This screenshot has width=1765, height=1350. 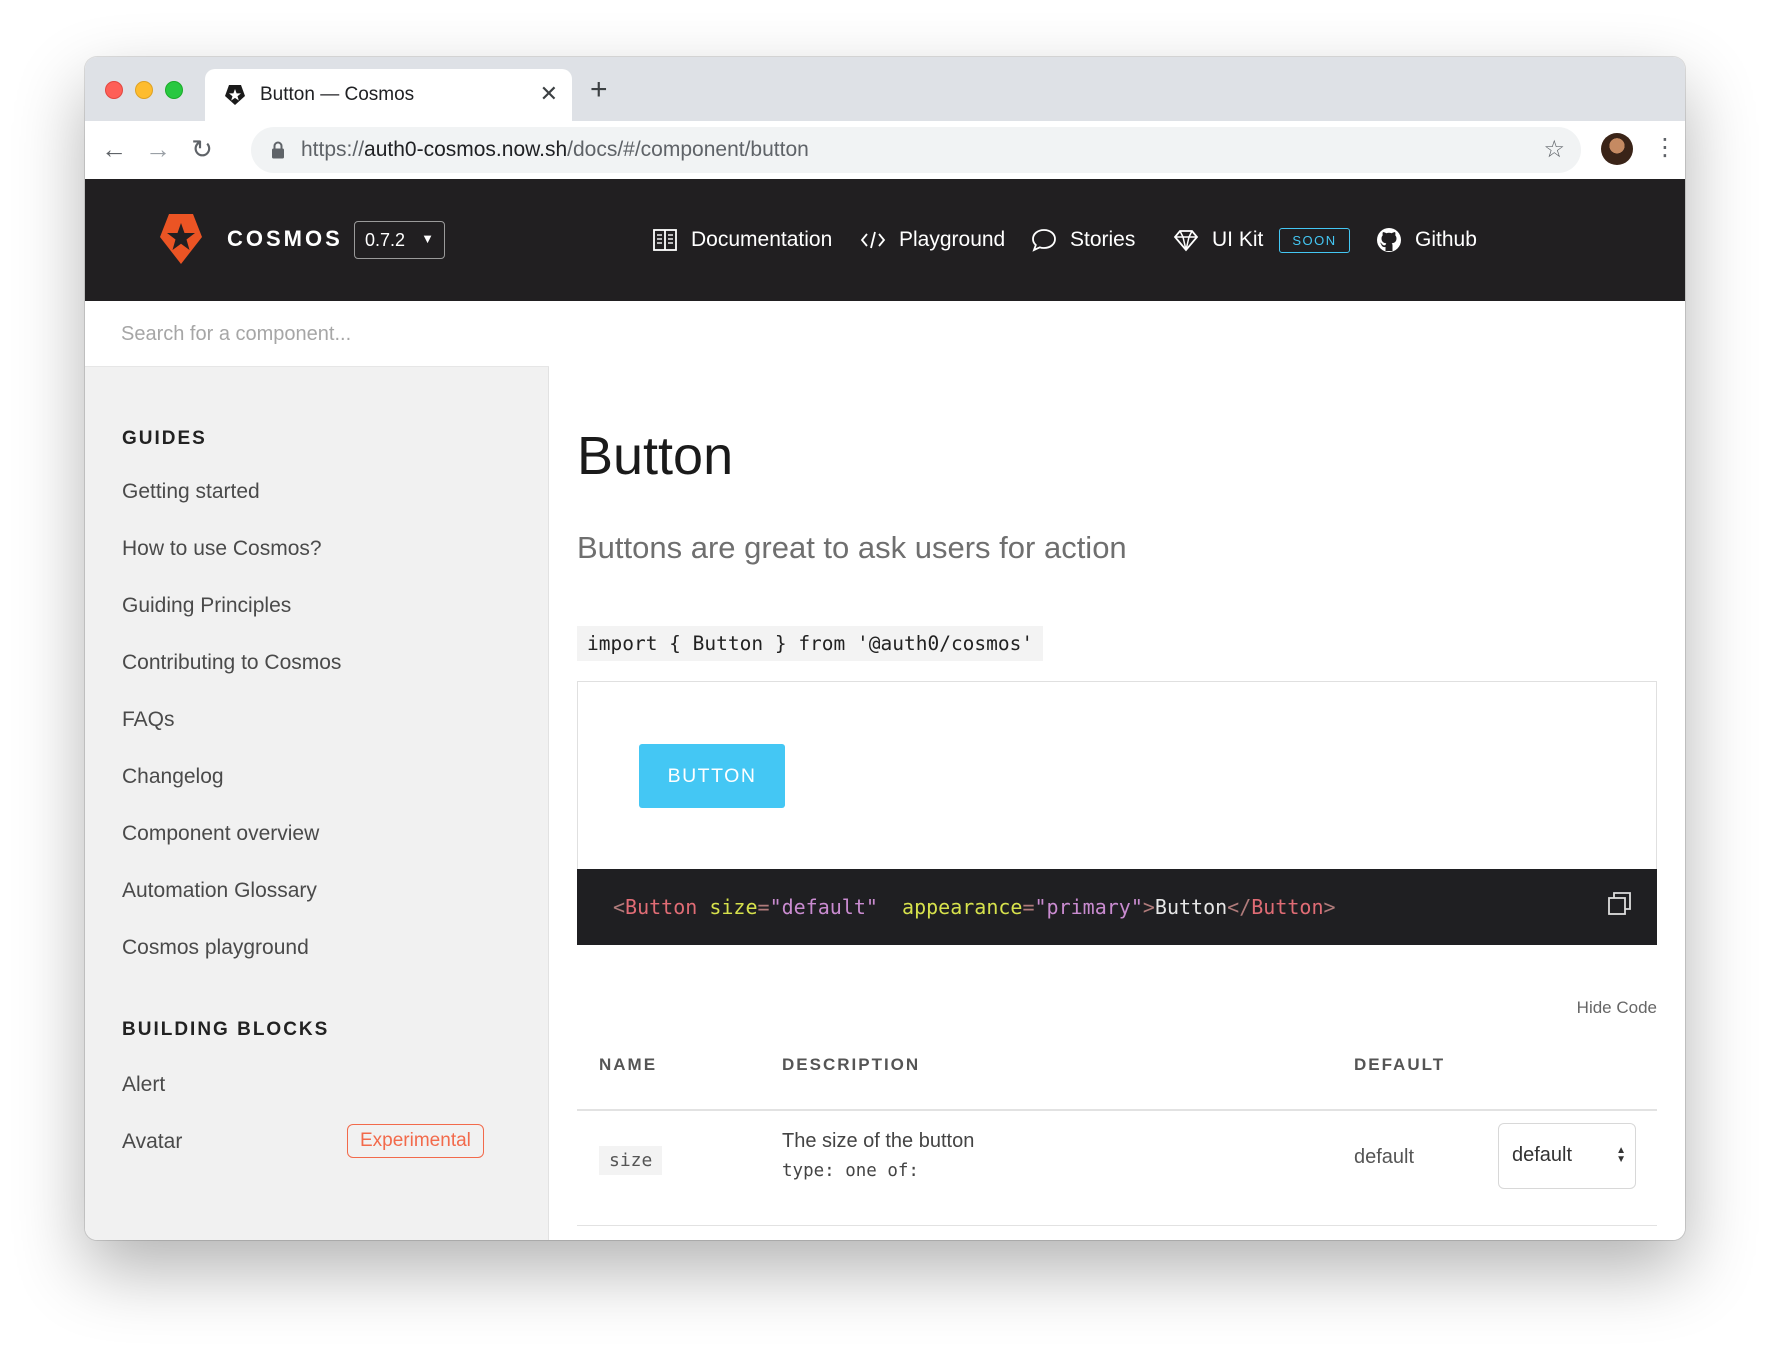 I want to click on import-snippet: import { Button } from '@auth0/cosmos', so click(x=810, y=643).